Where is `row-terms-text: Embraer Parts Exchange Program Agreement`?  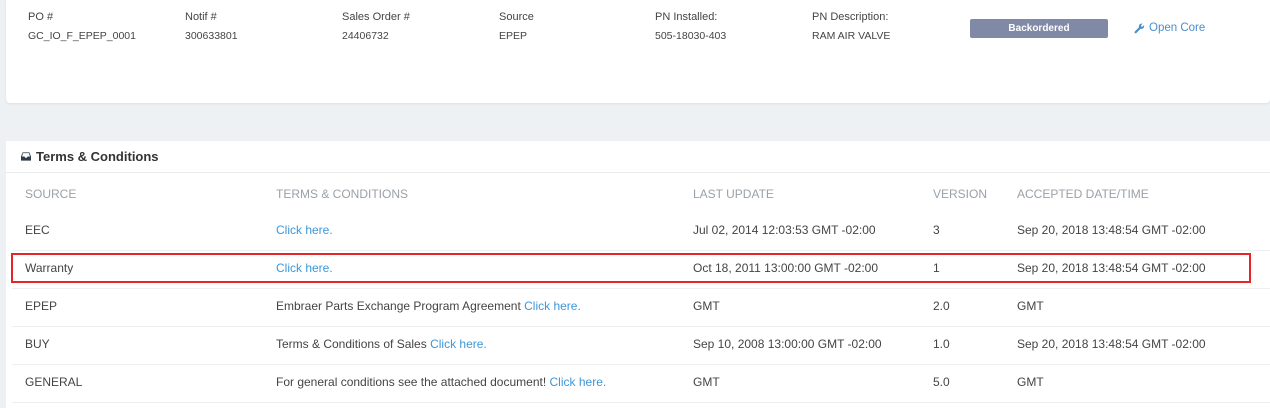 row-terms-text: Embraer Parts Exchange Program Agreement is located at coordinates (400, 306).